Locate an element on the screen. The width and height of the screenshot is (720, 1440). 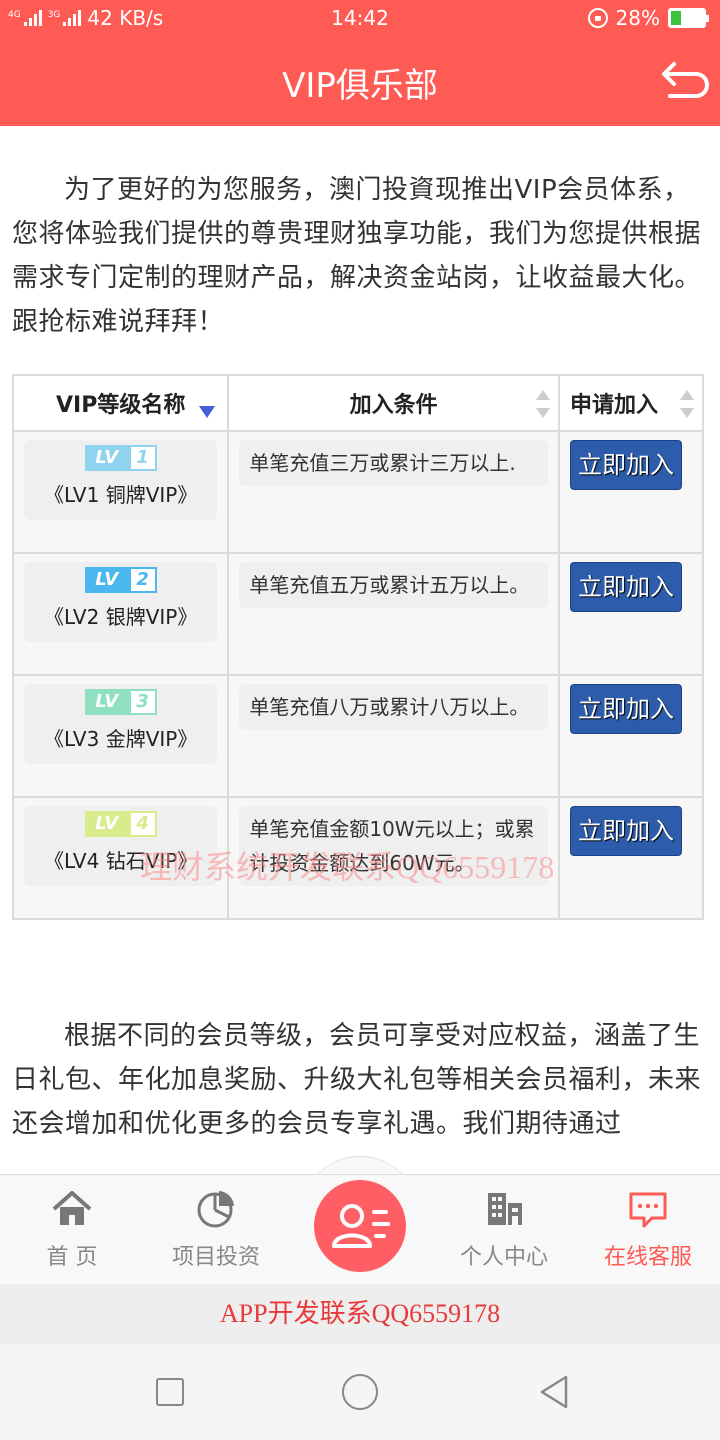
battery-percent: 28% is located at coordinates (637, 18).